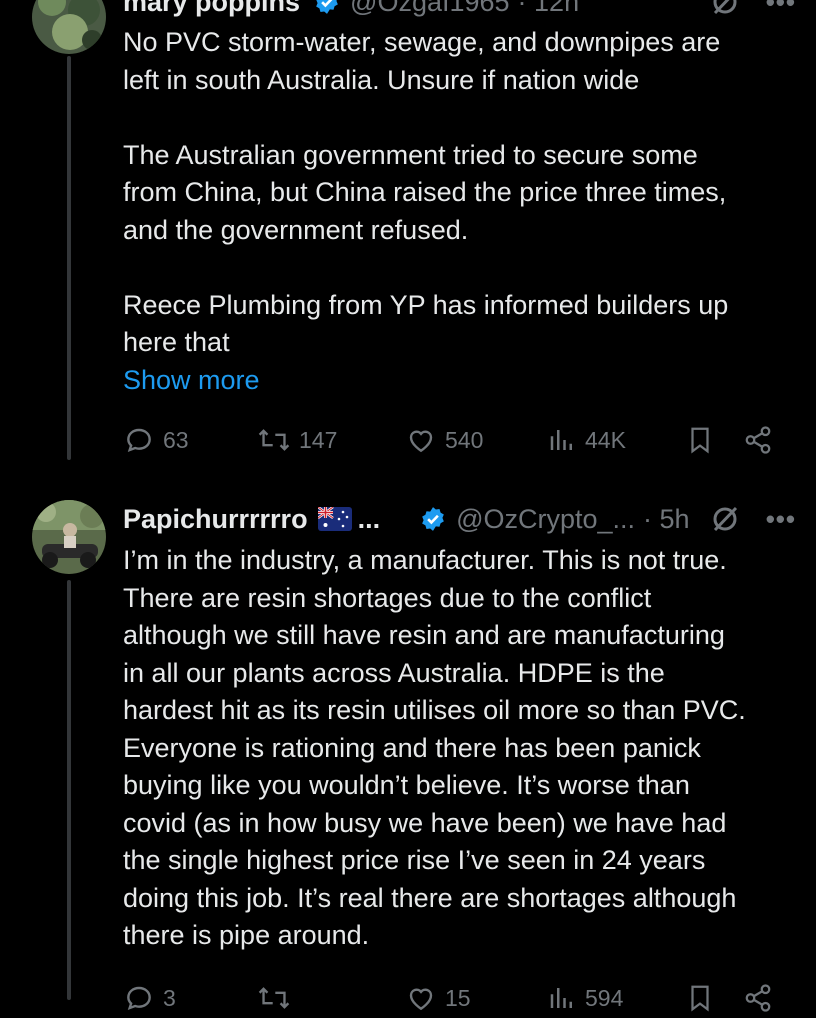 The width and height of the screenshot is (816, 1018). Describe the element at coordinates (176, 342) in the screenshot. I see `tweet-line: here that` at that location.